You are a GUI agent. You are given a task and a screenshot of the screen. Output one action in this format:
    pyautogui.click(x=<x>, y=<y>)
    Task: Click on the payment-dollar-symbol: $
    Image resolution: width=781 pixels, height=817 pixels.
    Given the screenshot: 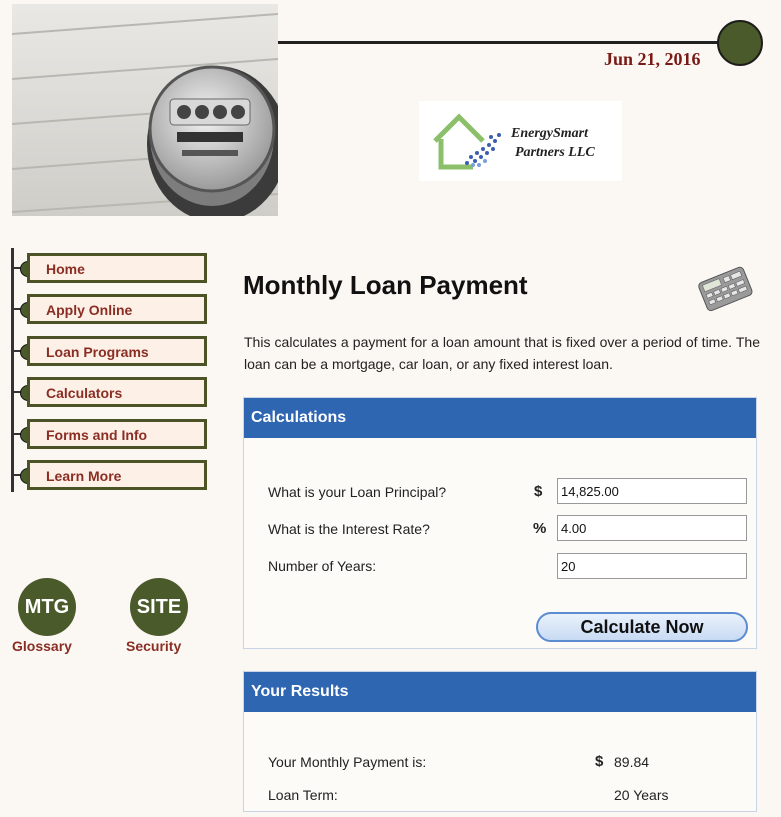 What is the action you would take?
    pyautogui.click(x=599, y=761)
    